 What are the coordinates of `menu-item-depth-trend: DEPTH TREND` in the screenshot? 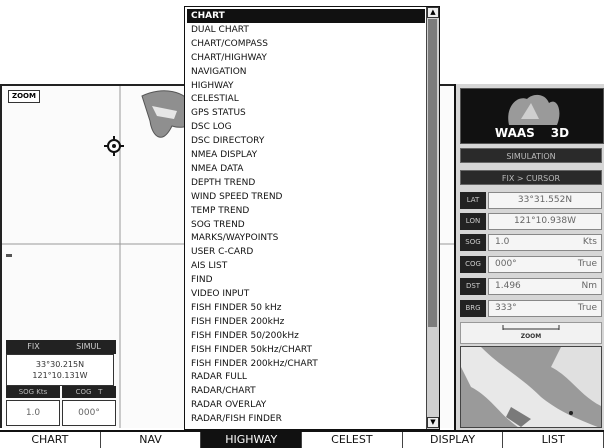 It's located at (306, 183).